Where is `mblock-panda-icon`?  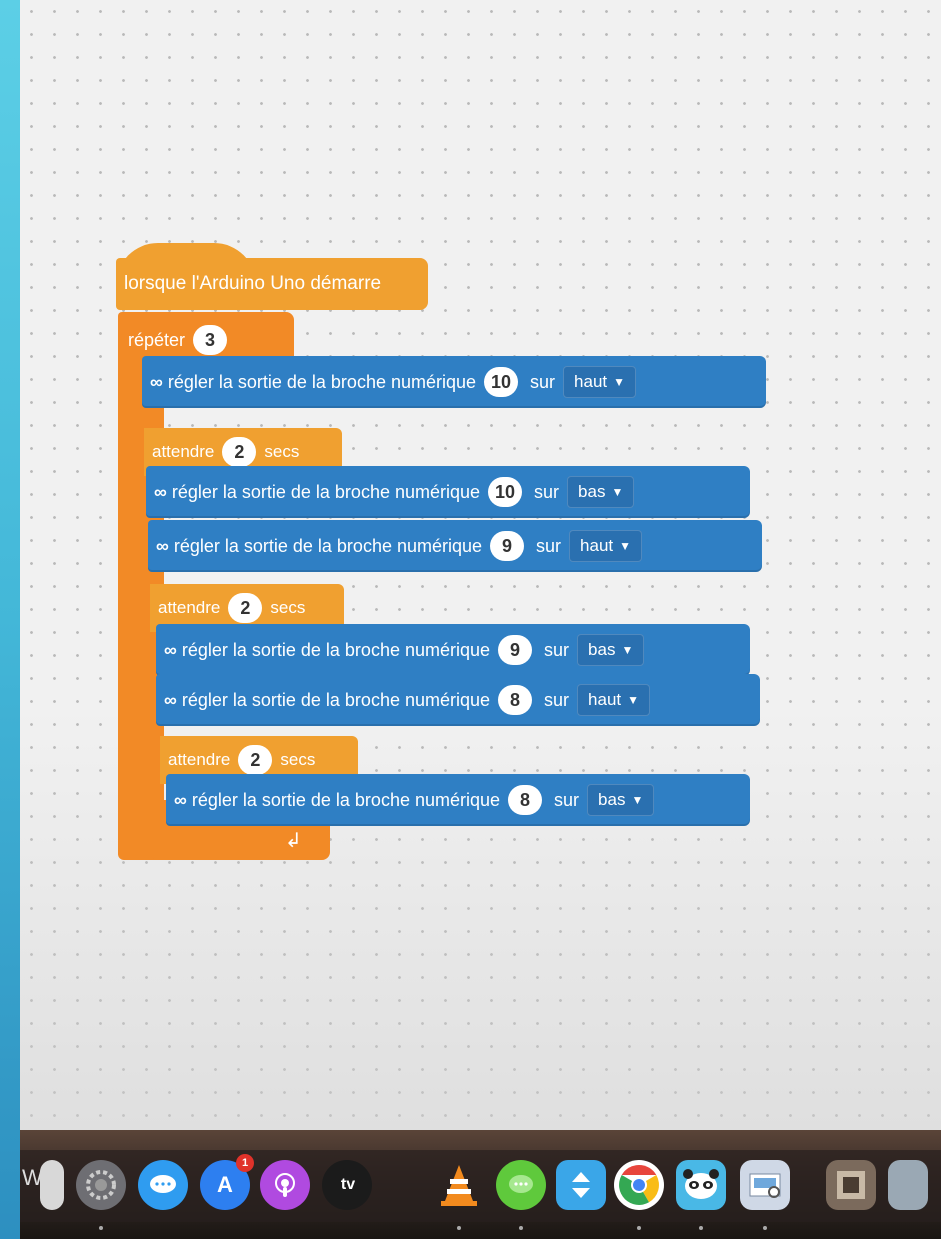
mblock-panda-icon is located at coordinates (701, 1185).